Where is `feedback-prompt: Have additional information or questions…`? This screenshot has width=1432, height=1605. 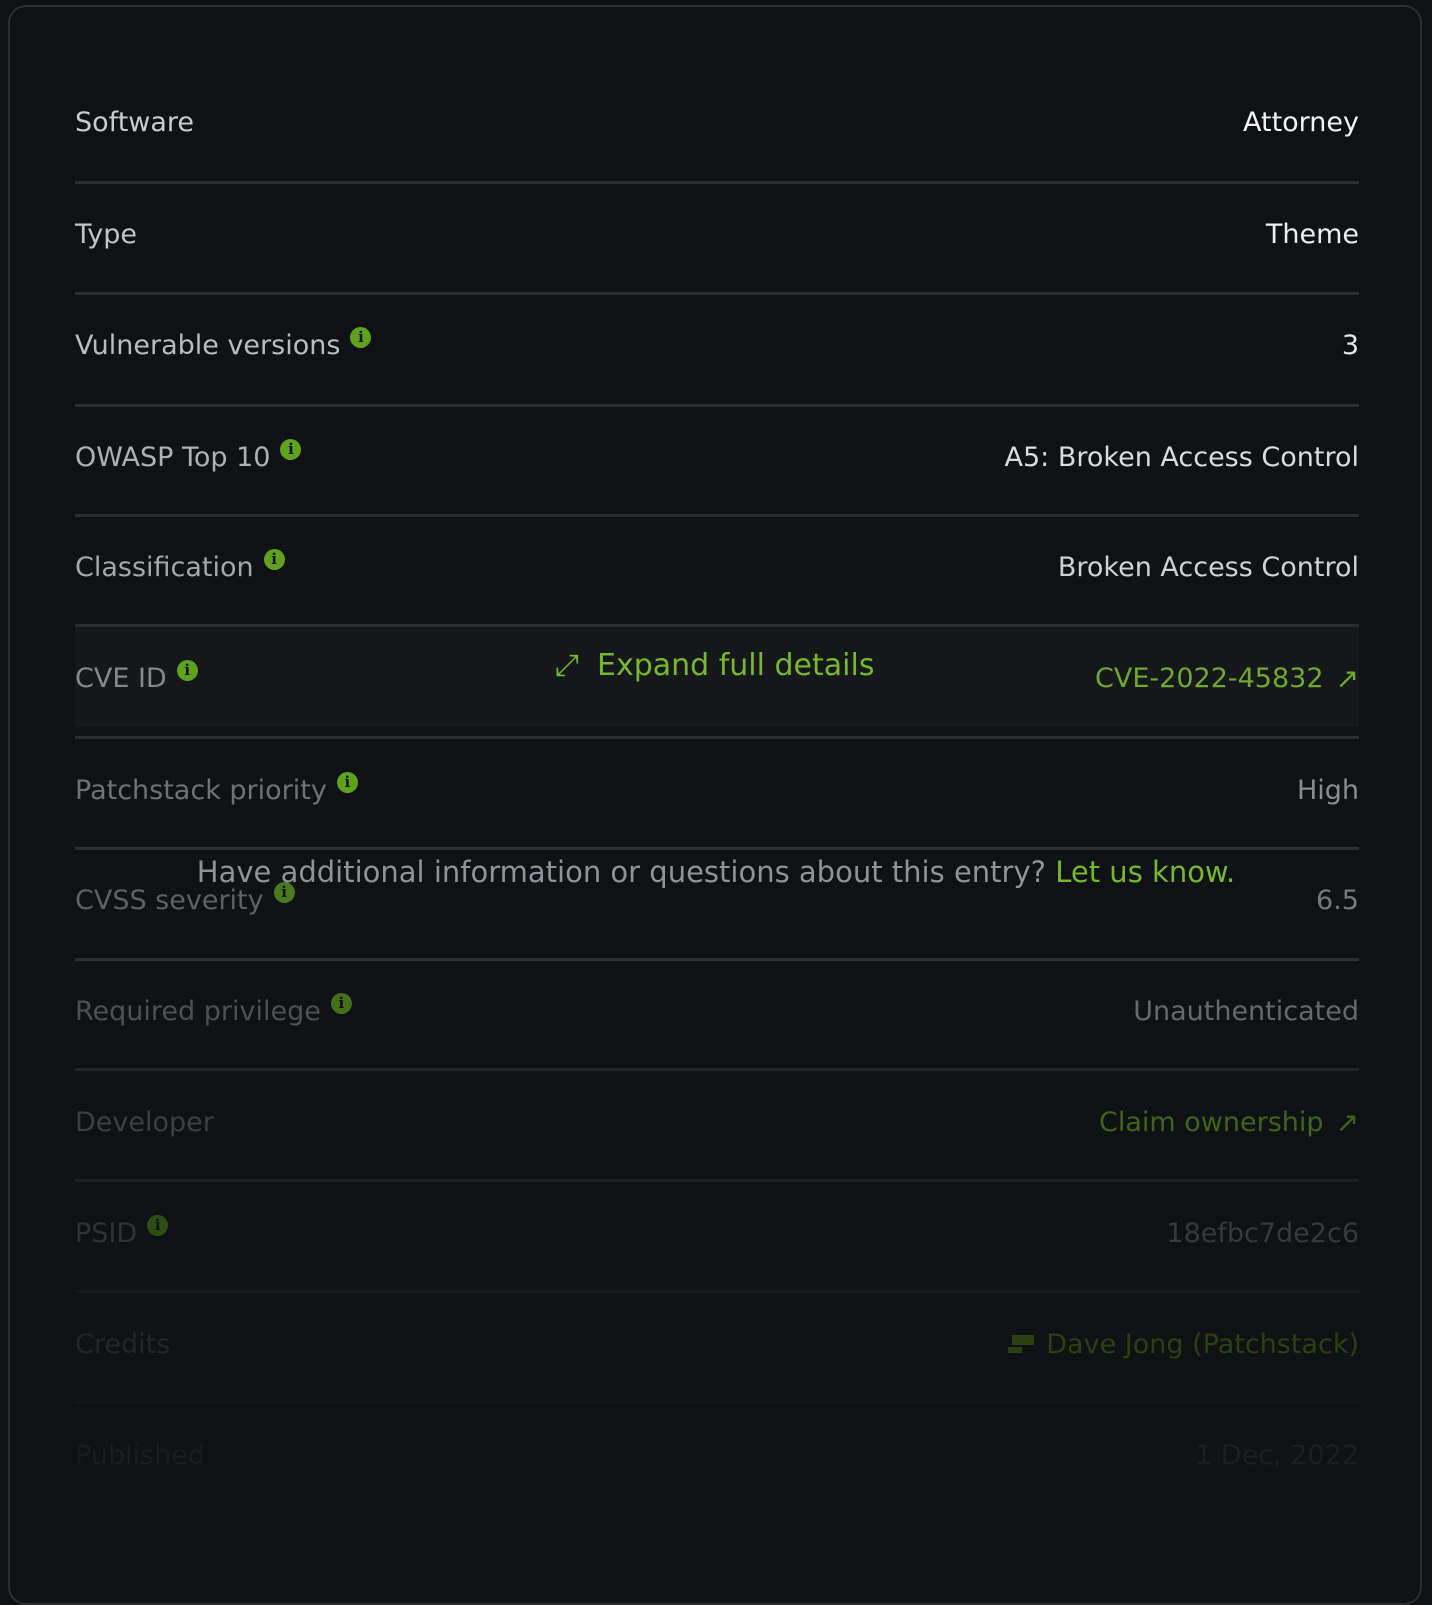
feedback-prompt: Have additional information or questions… is located at coordinates (716, 872).